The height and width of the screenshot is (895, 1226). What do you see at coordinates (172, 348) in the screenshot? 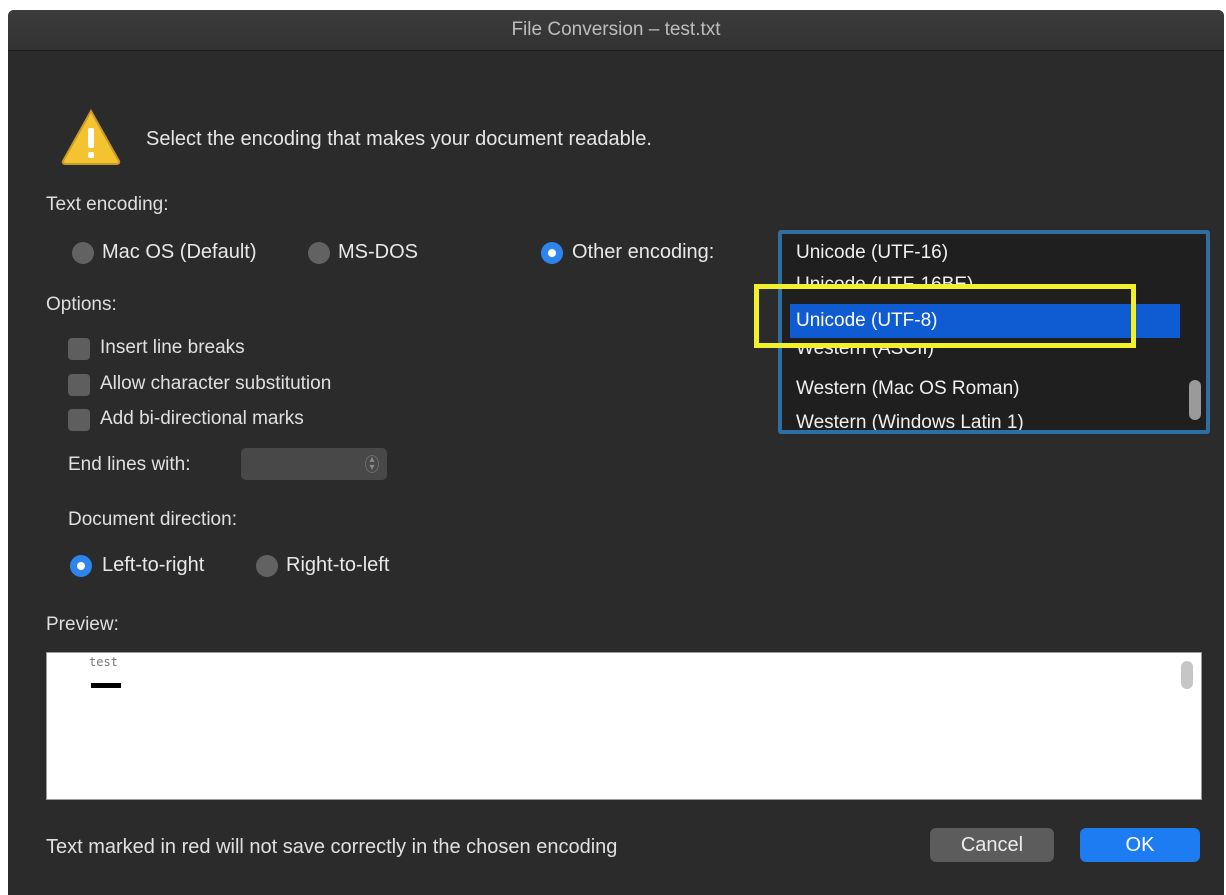
I see `checkbox-insert-line-breaks-label: Insert line breaks` at bounding box center [172, 348].